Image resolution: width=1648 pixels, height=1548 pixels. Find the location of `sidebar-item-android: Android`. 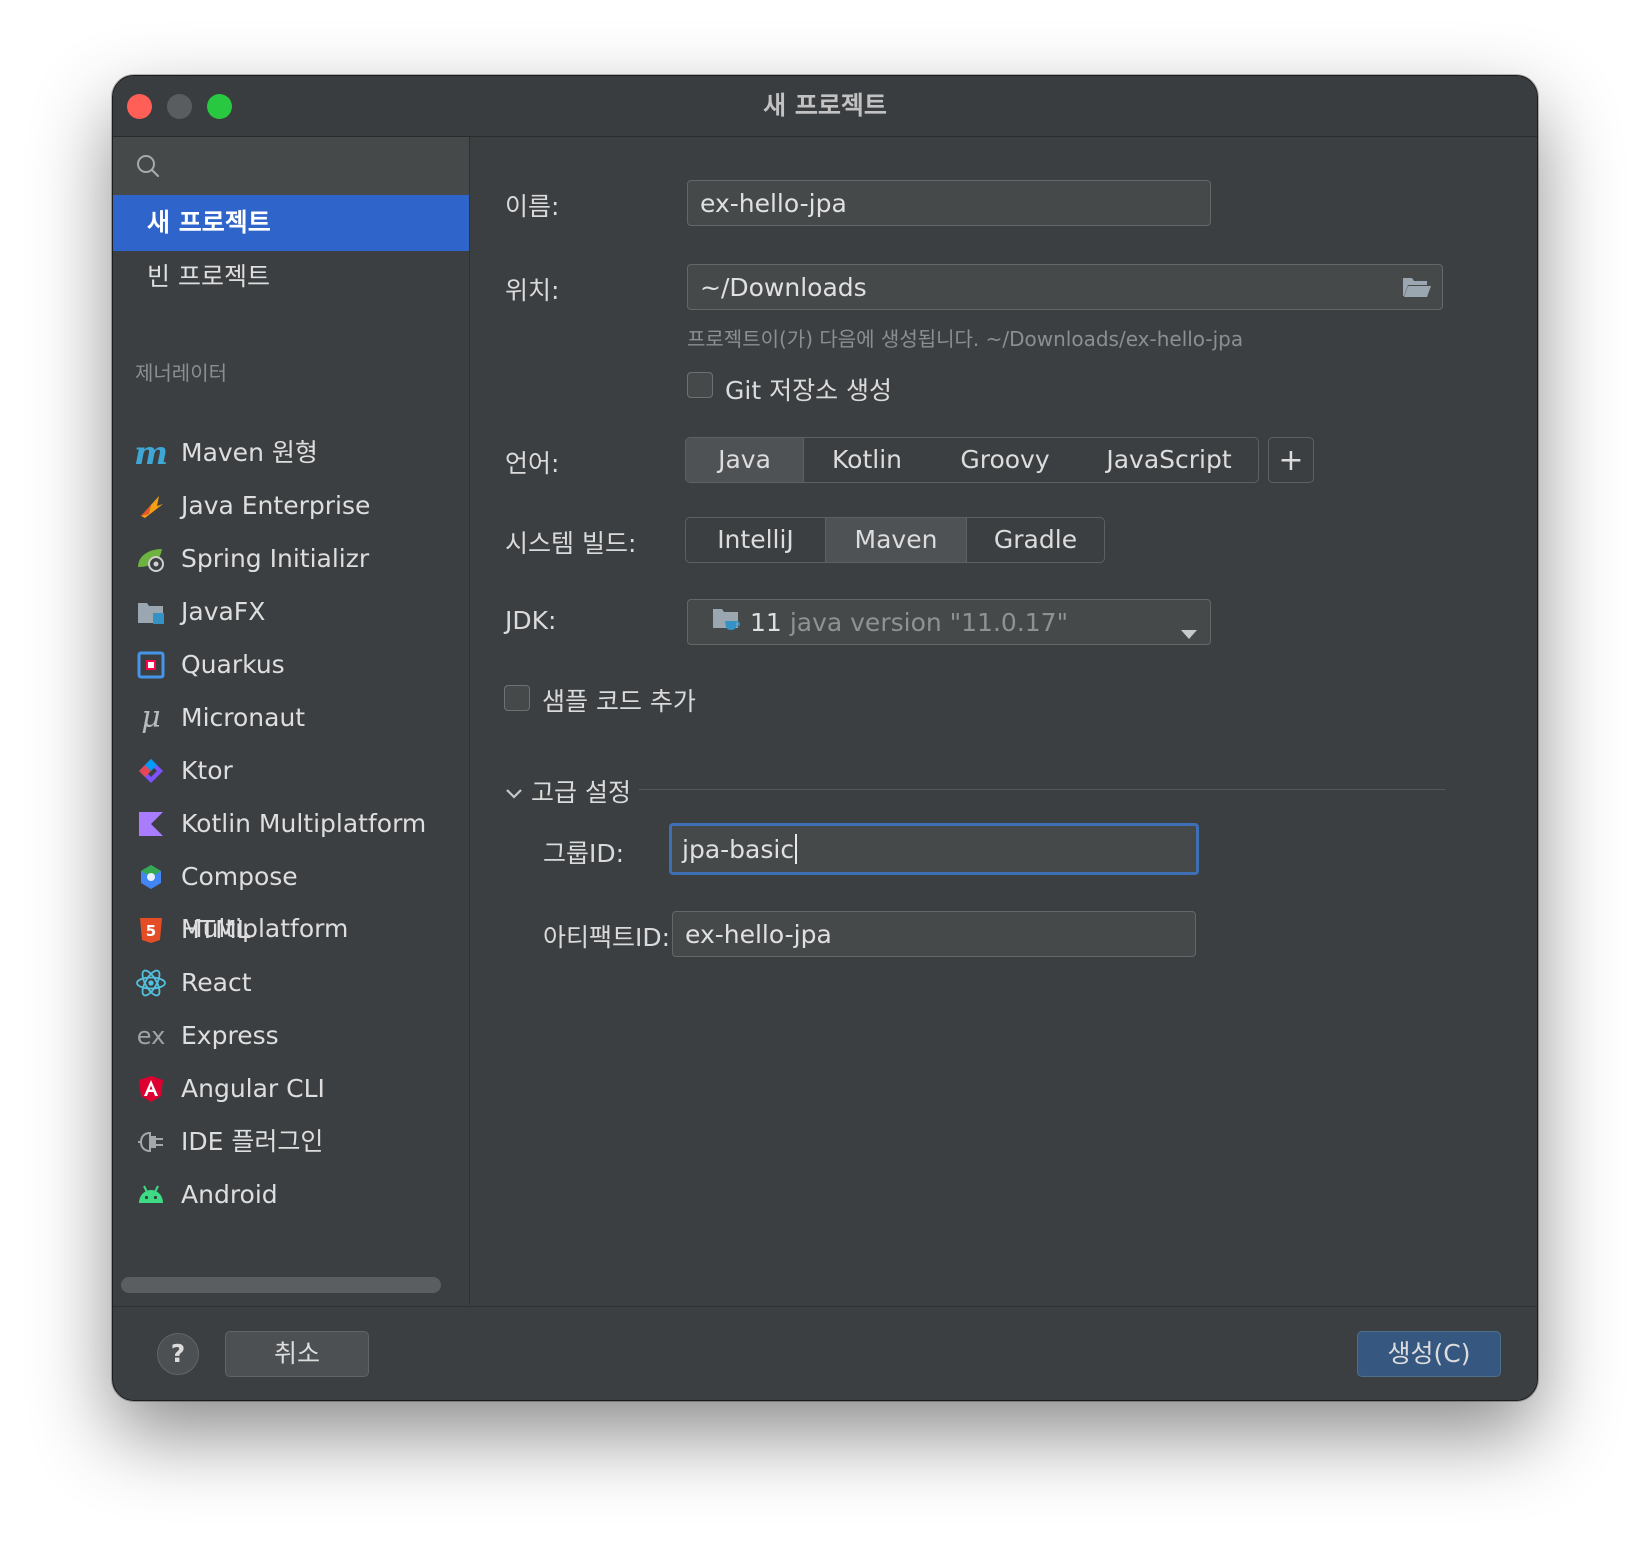

sidebar-item-android: Android is located at coordinates (291, 1195).